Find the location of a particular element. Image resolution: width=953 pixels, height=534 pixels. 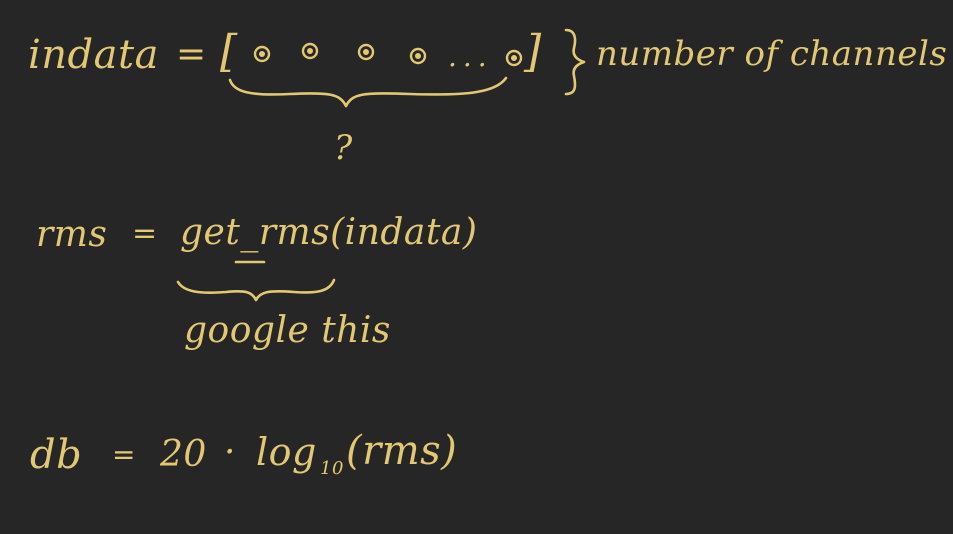

sample-circle-4-fill is located at coordinates (418, 56).